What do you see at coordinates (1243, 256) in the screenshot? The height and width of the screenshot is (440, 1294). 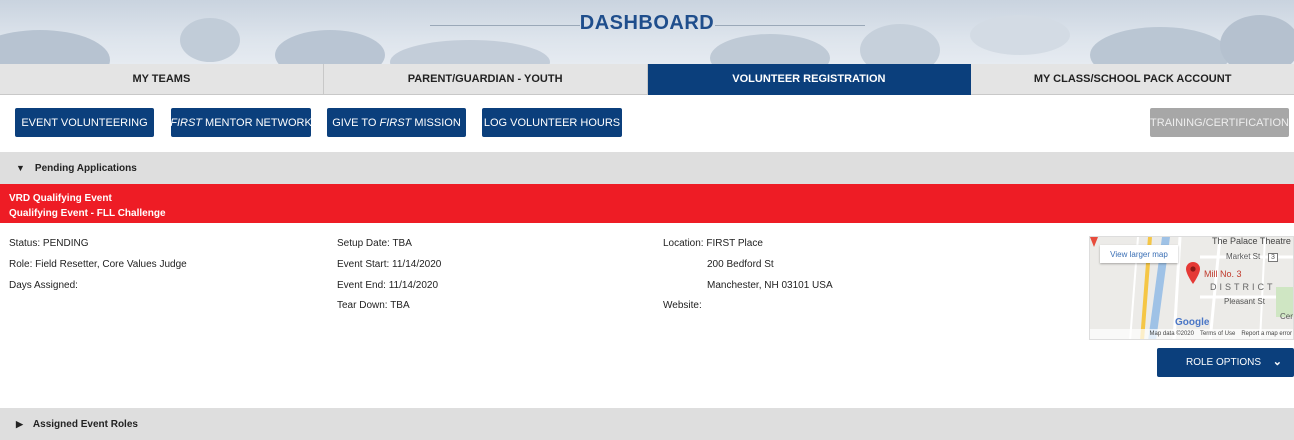 I see `map-label-market: Market St` at bounding box center [1243, 256].